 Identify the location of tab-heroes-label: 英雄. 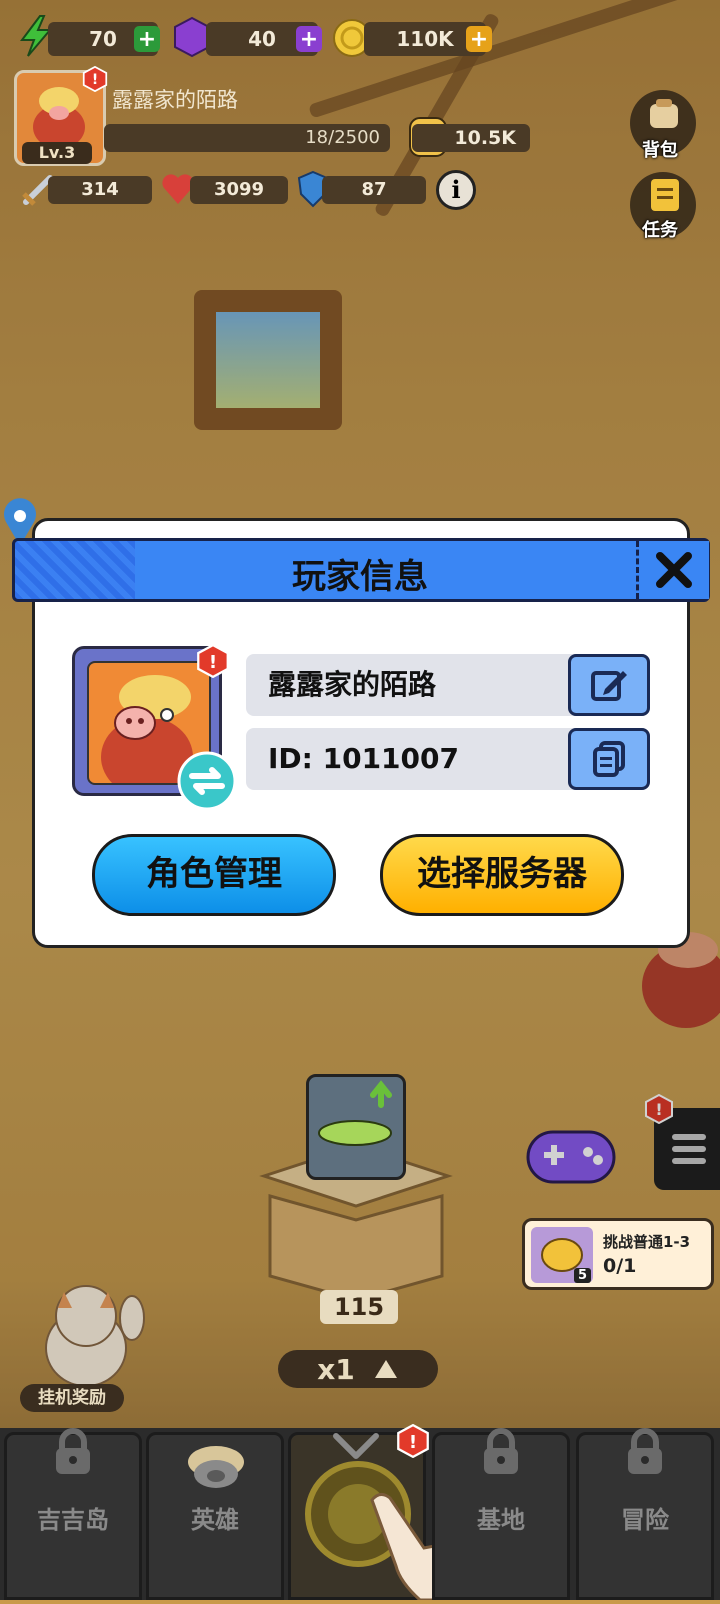
(215, 1520).